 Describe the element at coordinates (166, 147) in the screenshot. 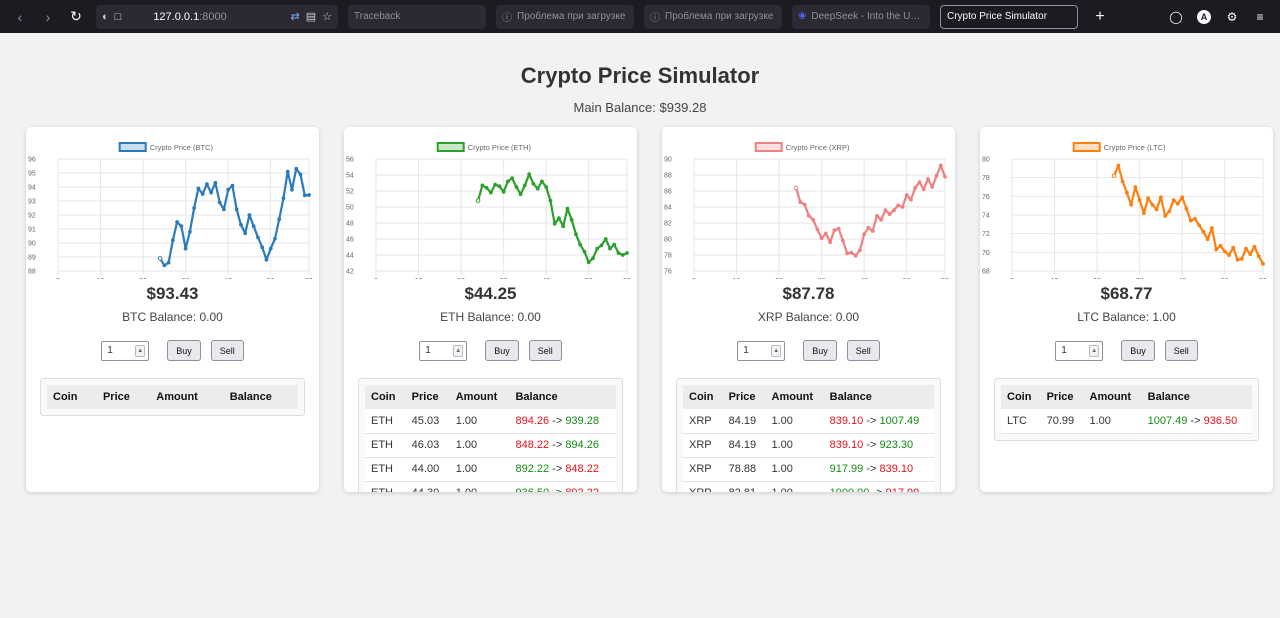

I see `chart-legend: Crypto Price (BTC)` at that location.